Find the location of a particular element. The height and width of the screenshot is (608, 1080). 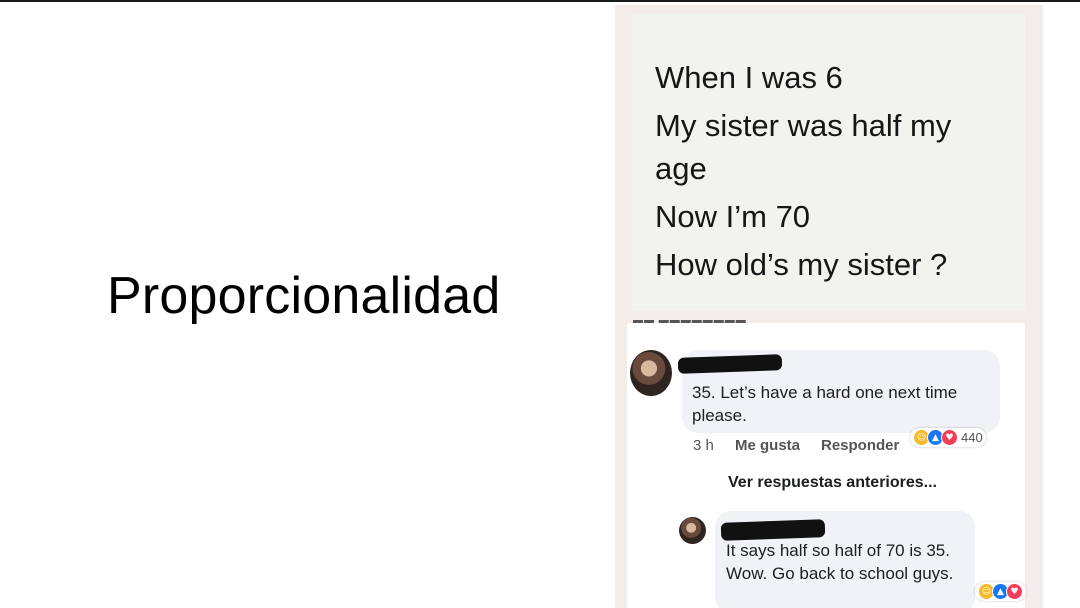

reaction-summary: ☺ ▲ ♥ 440 is located at coordinates (948, 437).